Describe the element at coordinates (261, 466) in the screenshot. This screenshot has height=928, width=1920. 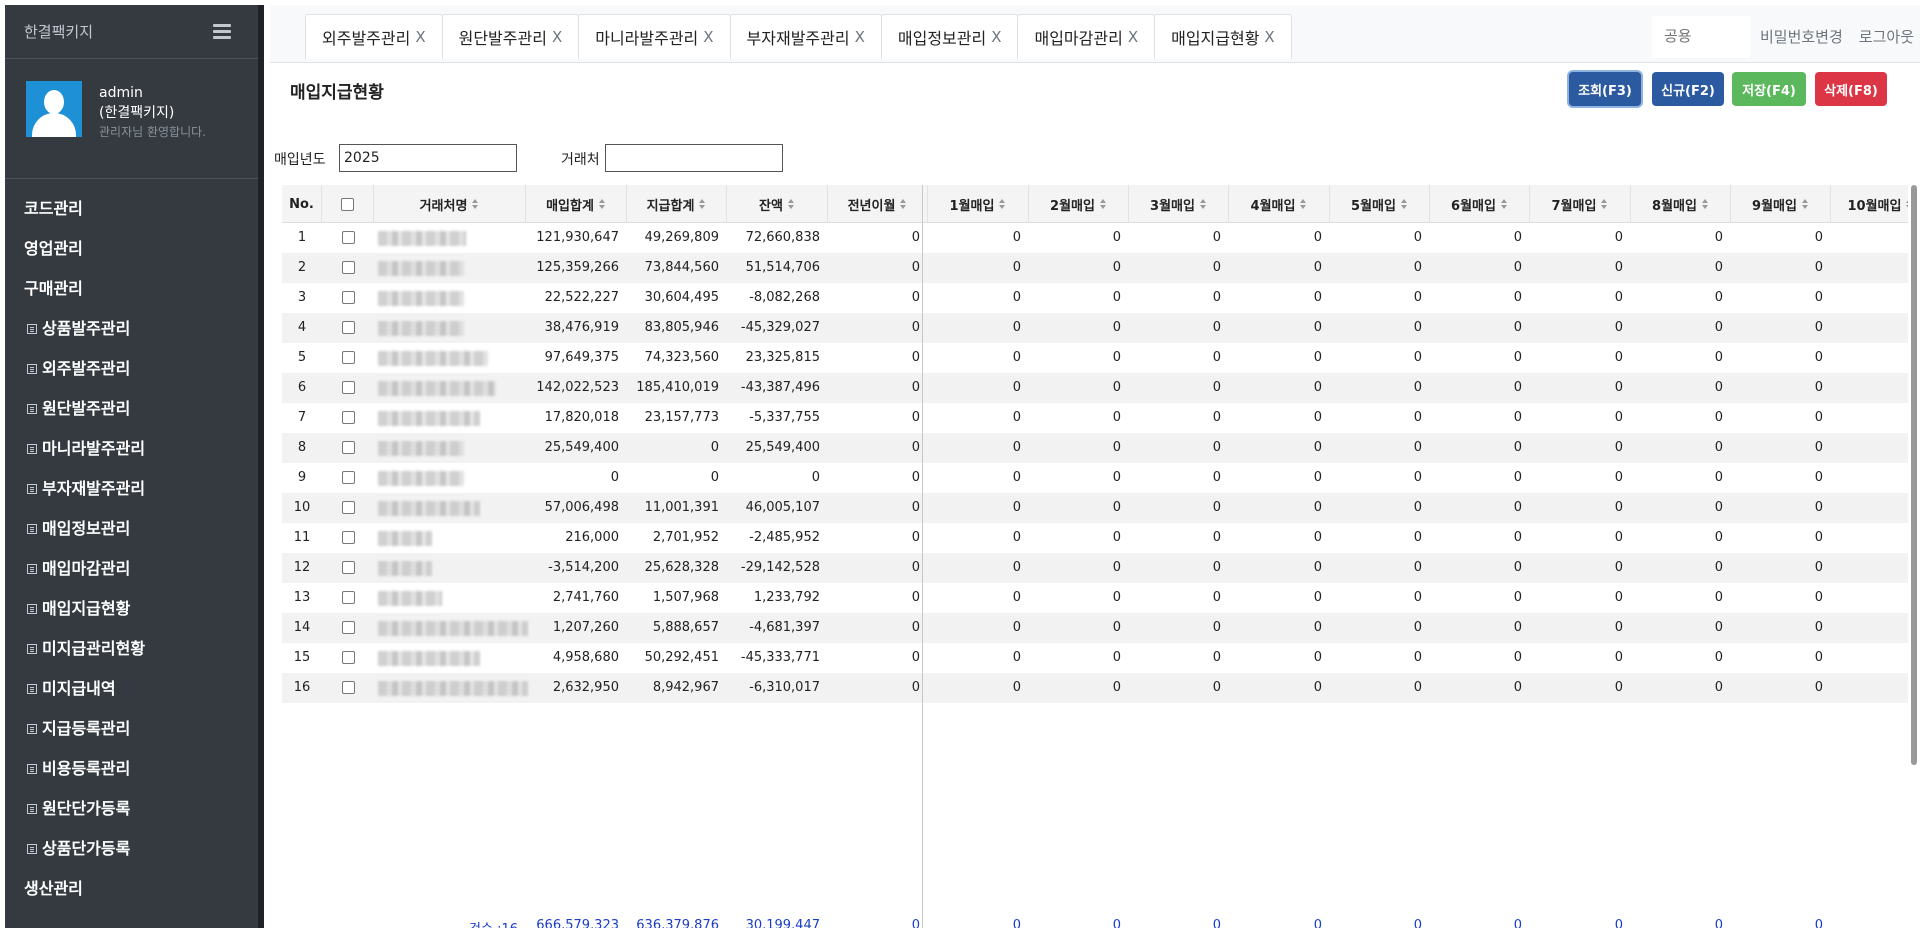
I see `sidebar-scrollbar` at that location.